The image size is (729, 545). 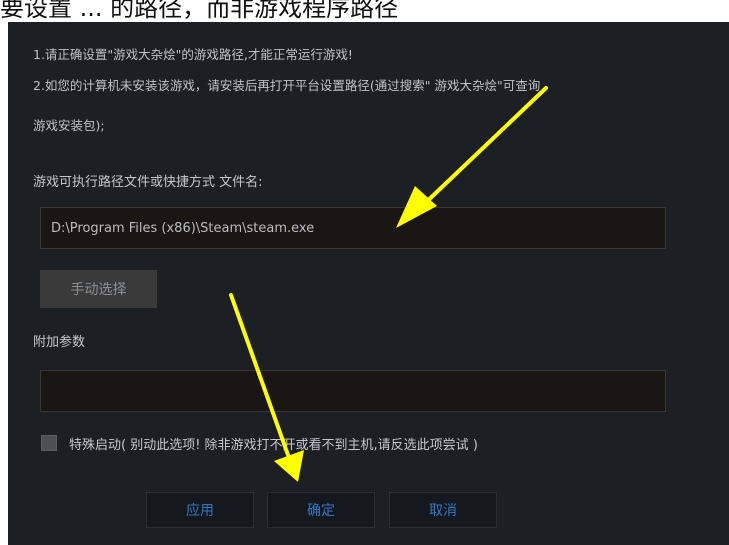 I want to click on special-launch-label: 特殊启动( 别动此选项! 除非游戏打不开或看不到主机,请反选此项尝试 ), so click(x=273, y=445).